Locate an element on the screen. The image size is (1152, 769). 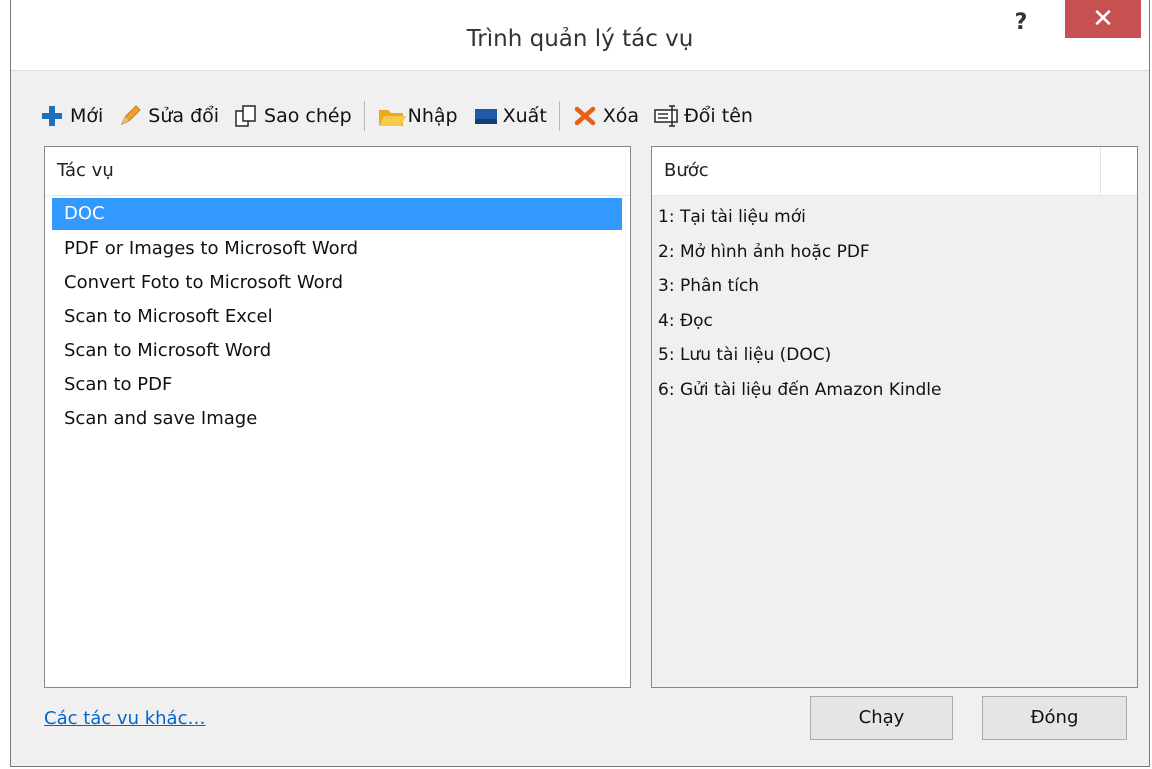
delete-label: Xóa is located at coordinates (621, 116).